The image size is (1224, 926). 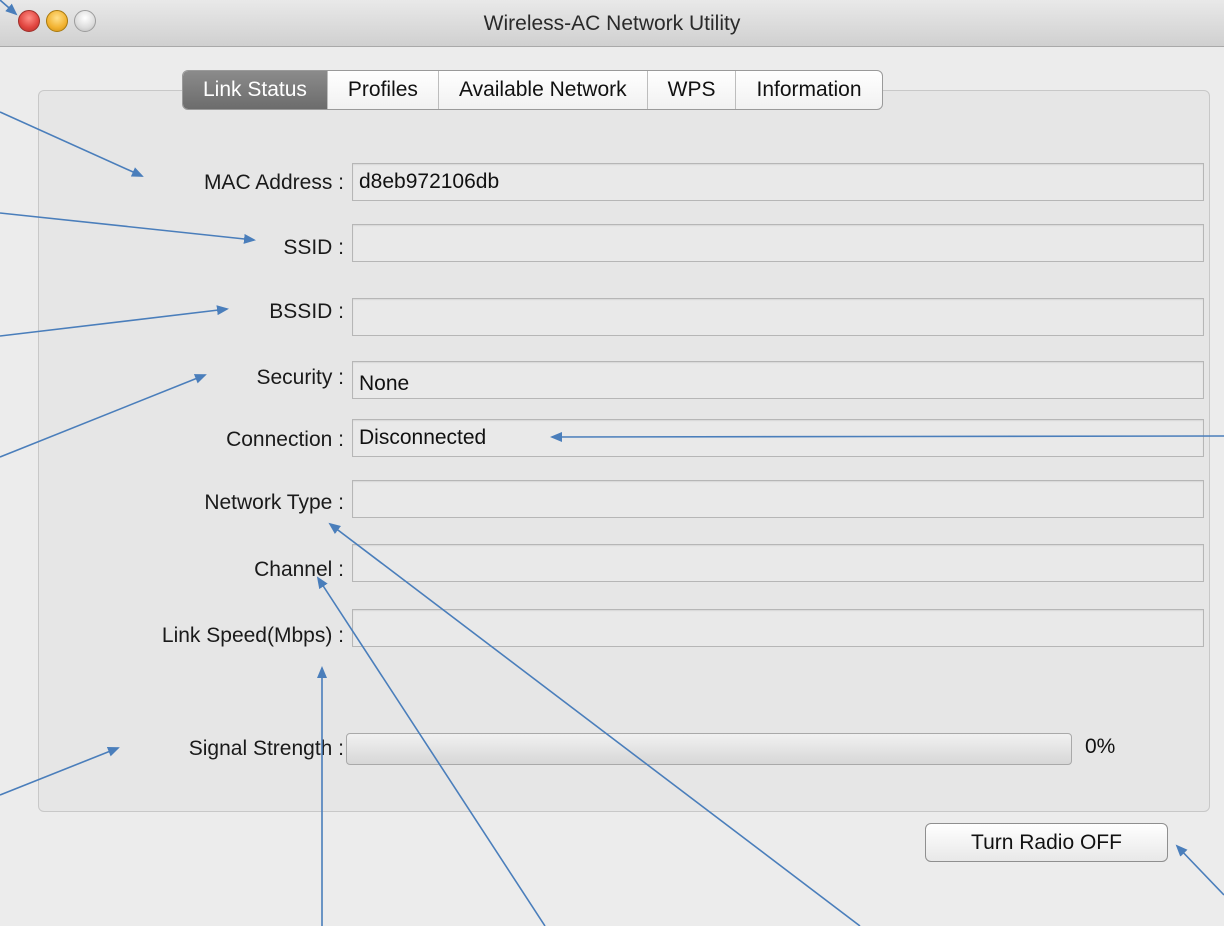 What do you see at coordinates (778, 628) in the screenshot?
I see `link-speed-field` at bounding box center [778, 628].